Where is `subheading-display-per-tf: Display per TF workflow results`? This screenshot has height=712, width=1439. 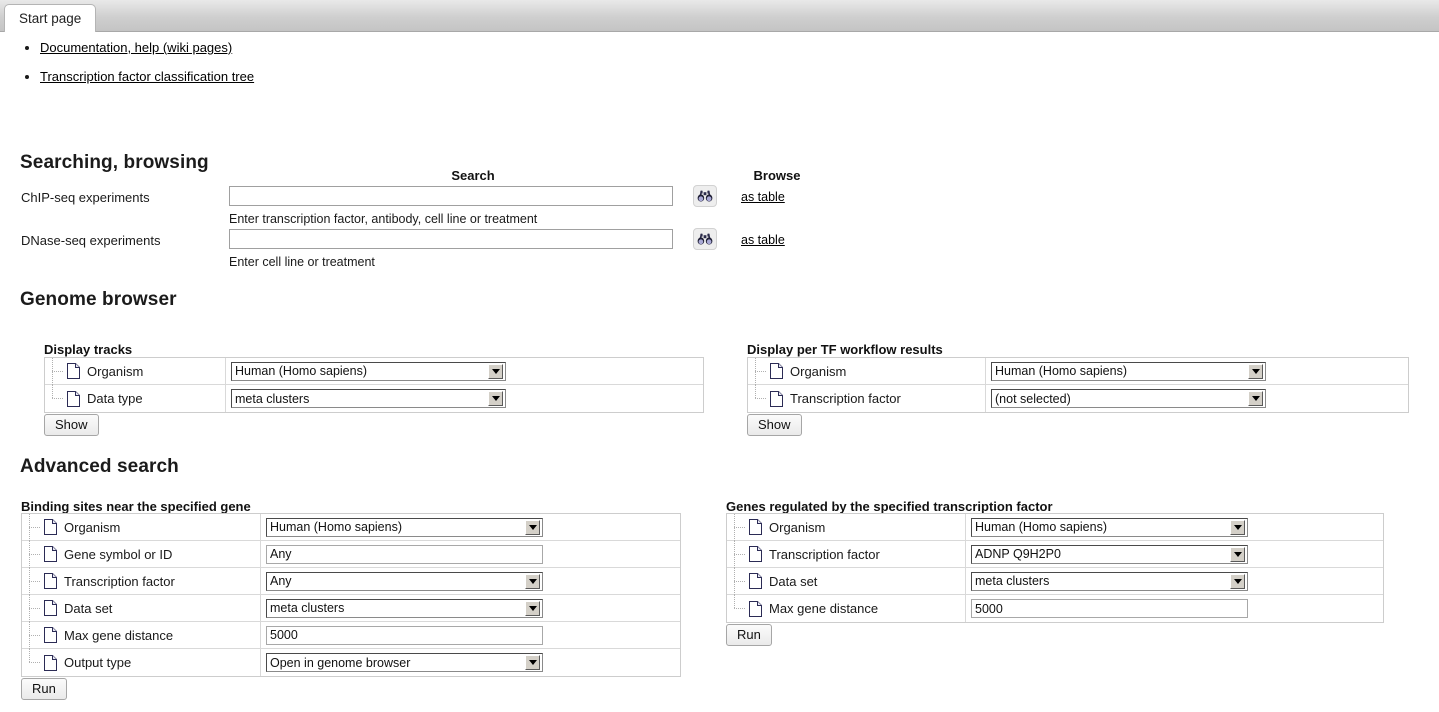
subheading-display-per-tf: Display per TF workflow results is located at coordinates (845, 349).